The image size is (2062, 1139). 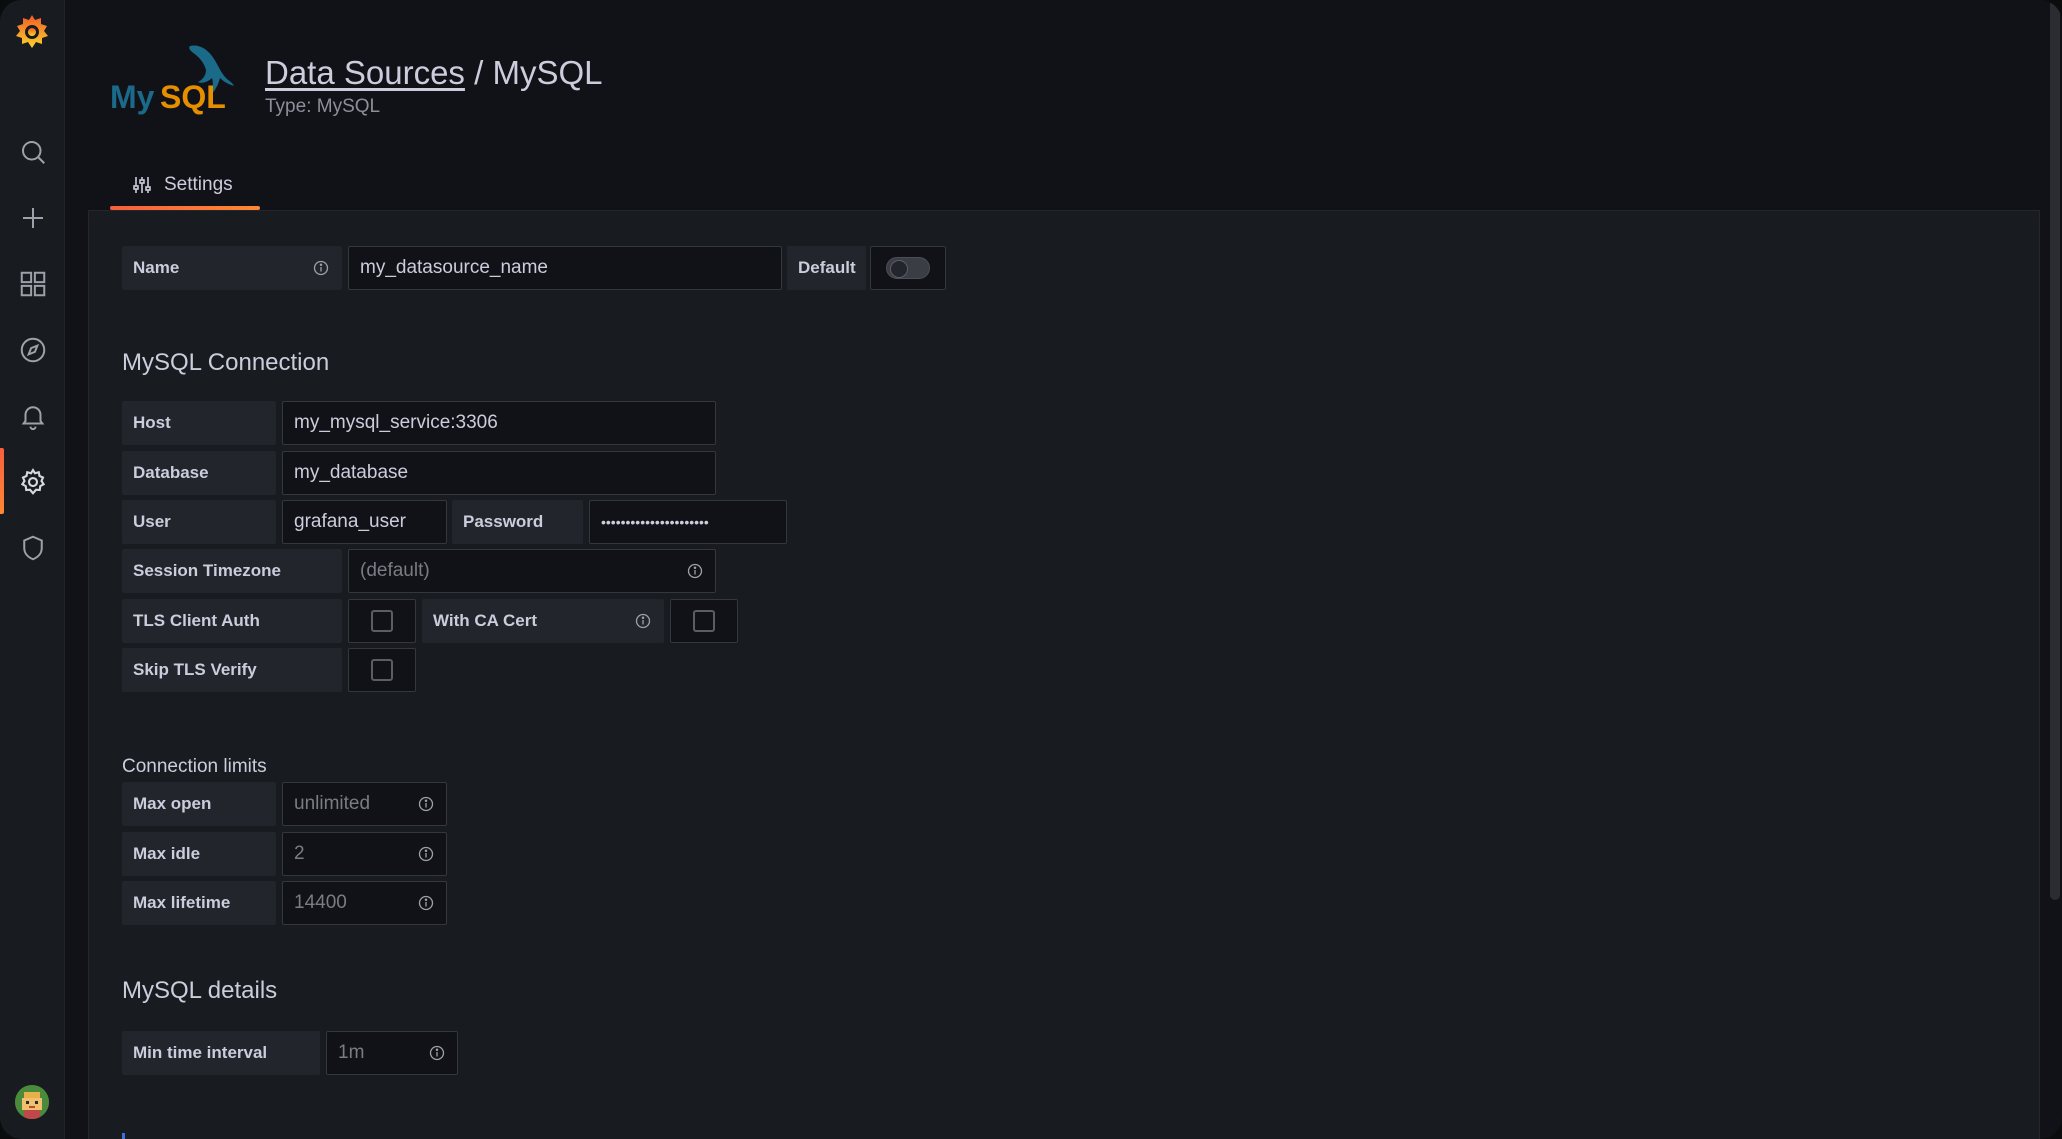 I want to click on with-ca-cert-cell, so click(x=704, y=621).